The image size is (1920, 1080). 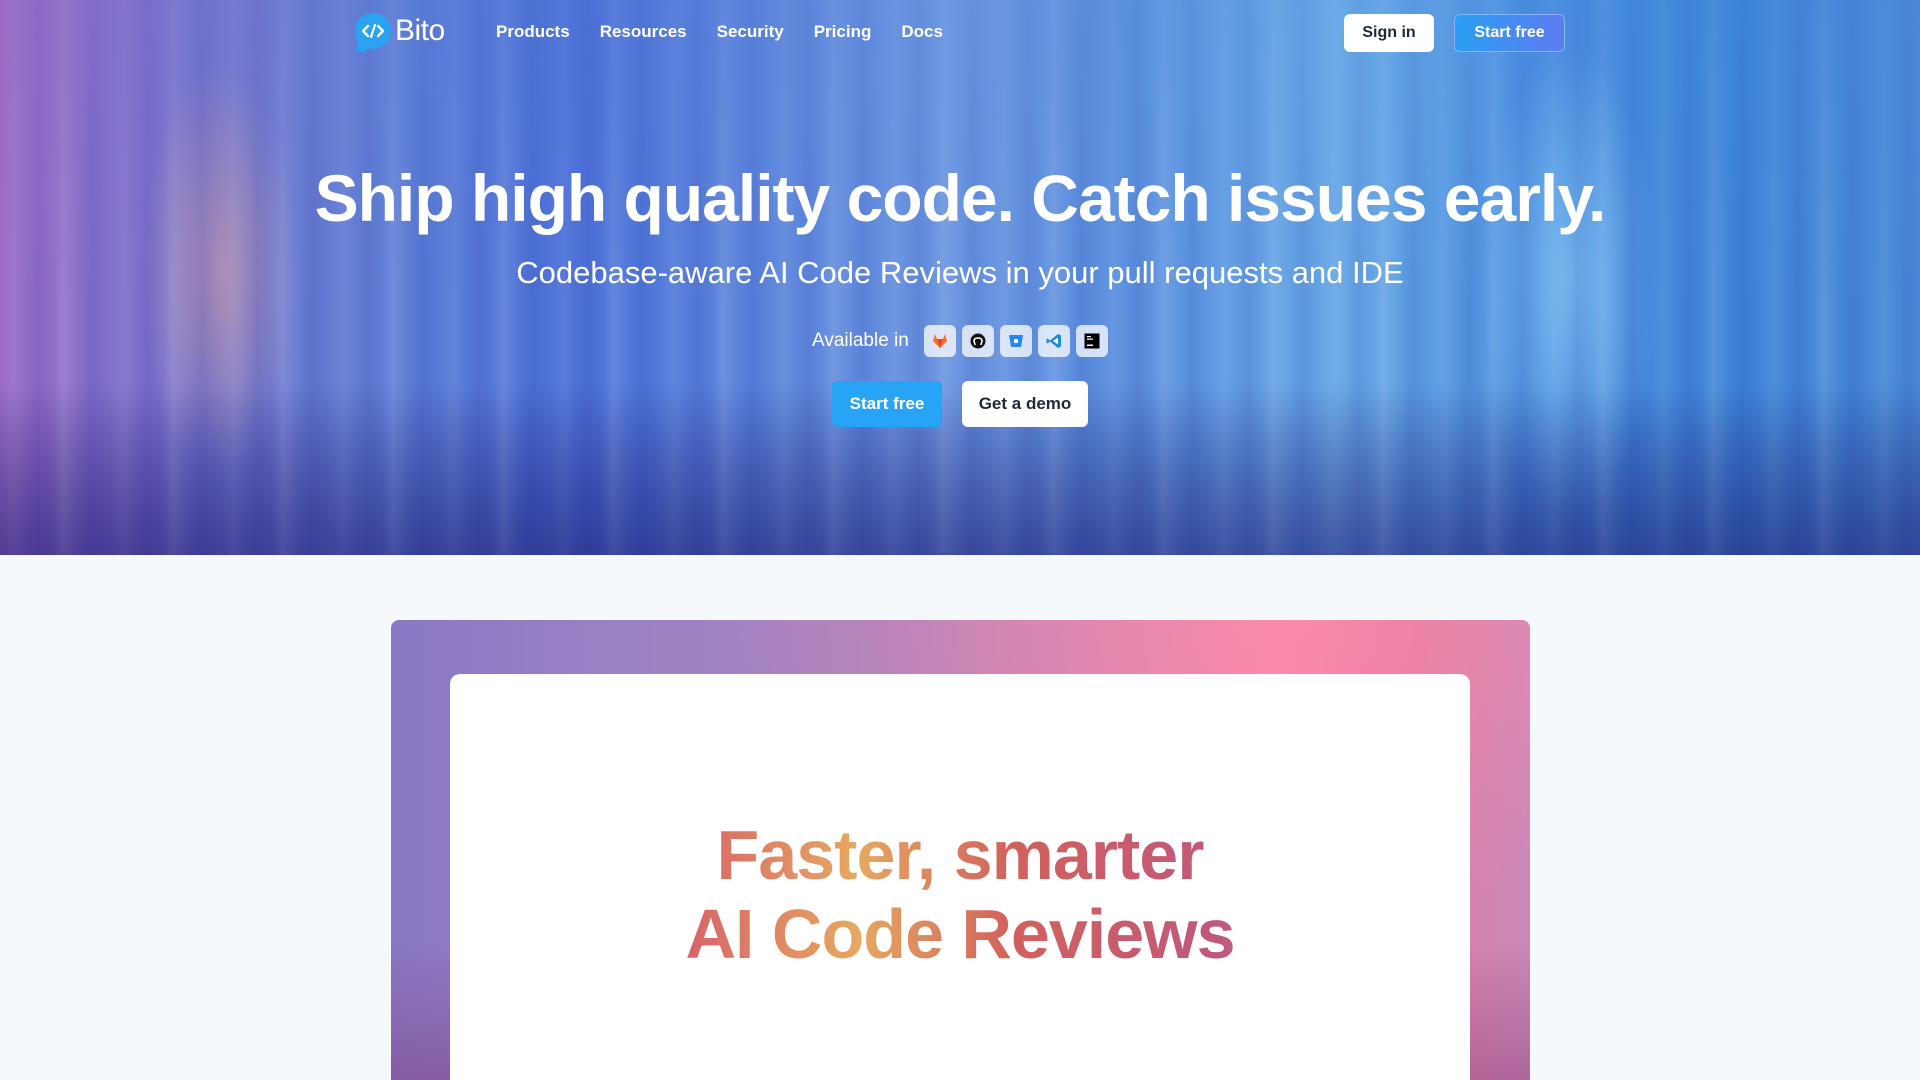 What do you see at coordinates (977, 341) in the screenshot?
I see `github-icon` at bounding box center [977, 341].